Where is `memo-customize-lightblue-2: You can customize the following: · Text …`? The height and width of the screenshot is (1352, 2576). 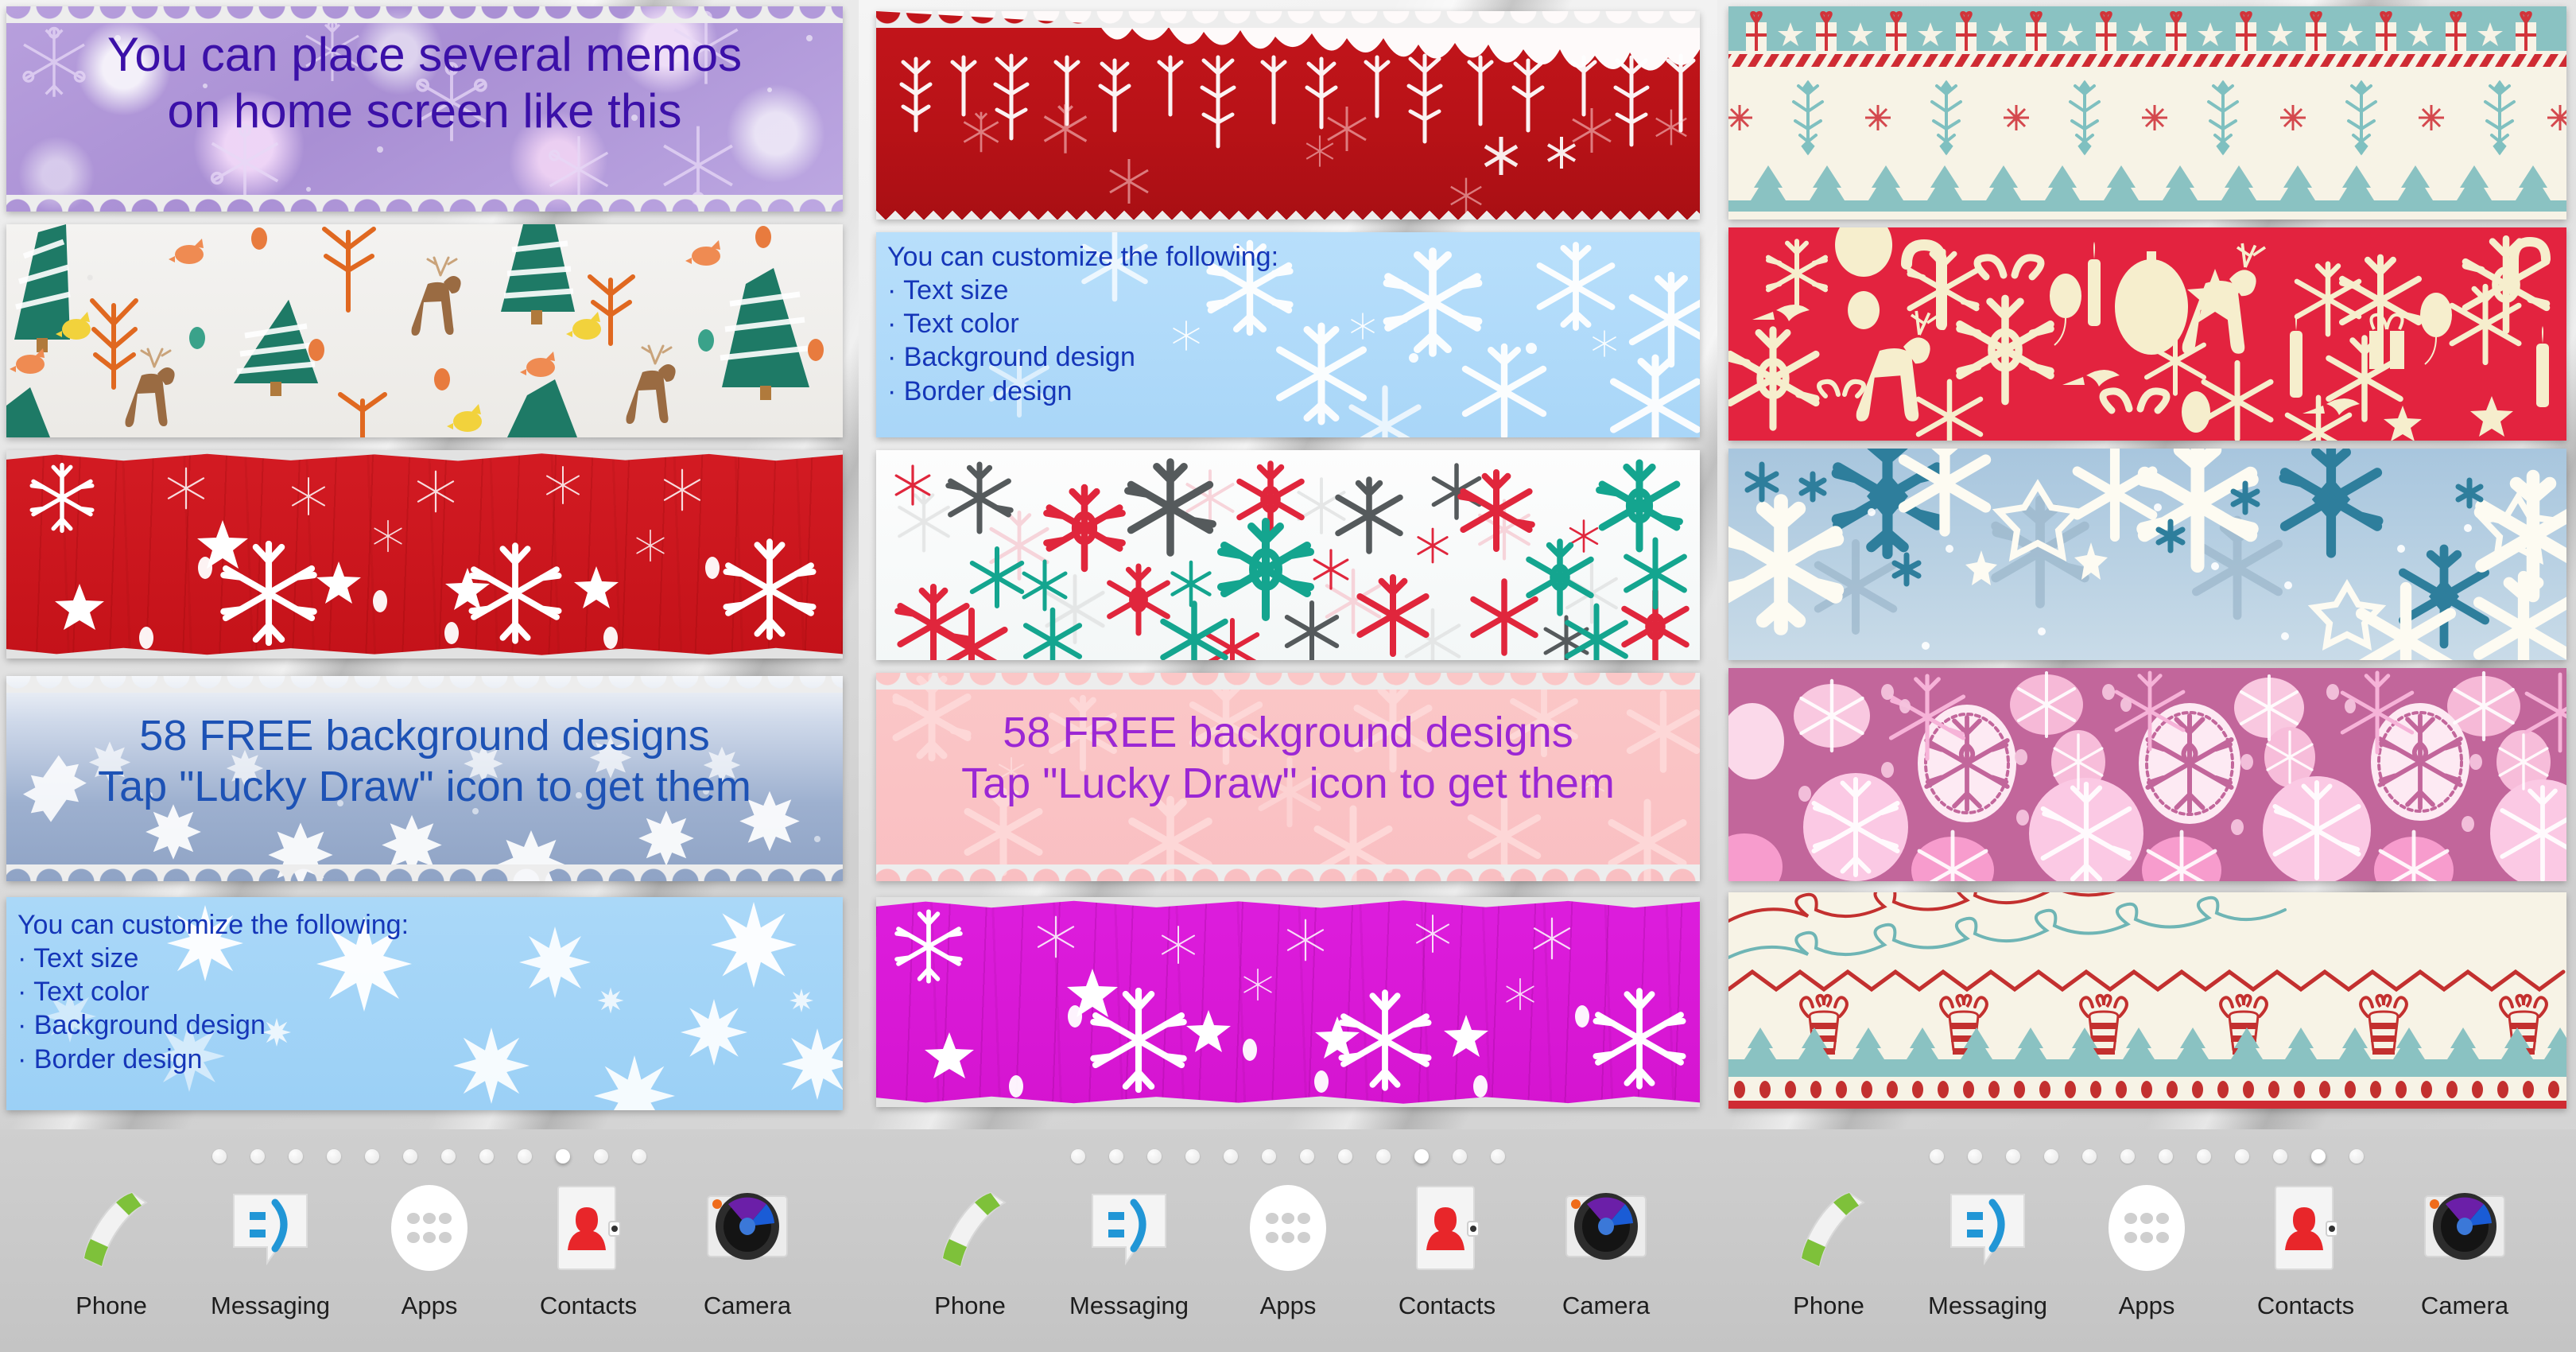 memo-customize-lightblue-2: You can customize the following: · Text … is located at coordinates (1288, 335).